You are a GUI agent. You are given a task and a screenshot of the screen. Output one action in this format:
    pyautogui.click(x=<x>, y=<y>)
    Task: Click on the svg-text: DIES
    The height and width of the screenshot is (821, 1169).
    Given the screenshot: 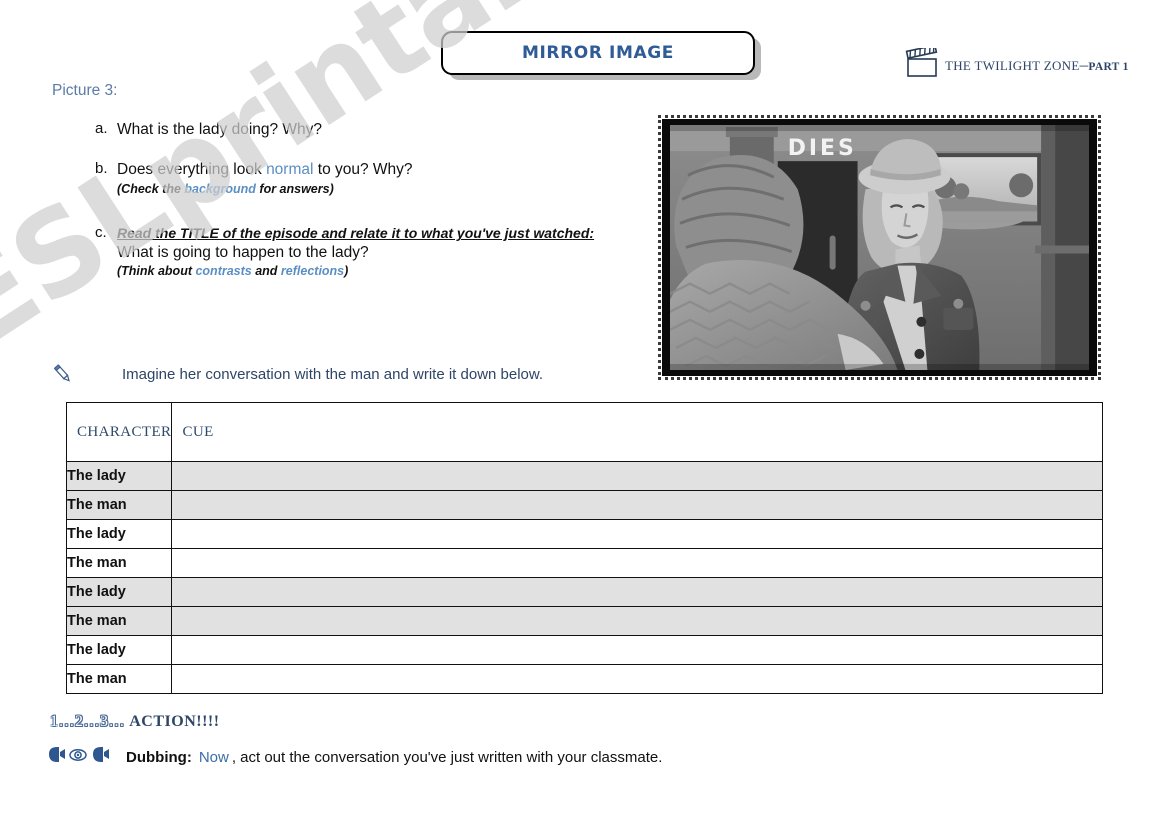 What is the action you would take?
    pyautogui.click(x=822, y=148)
    